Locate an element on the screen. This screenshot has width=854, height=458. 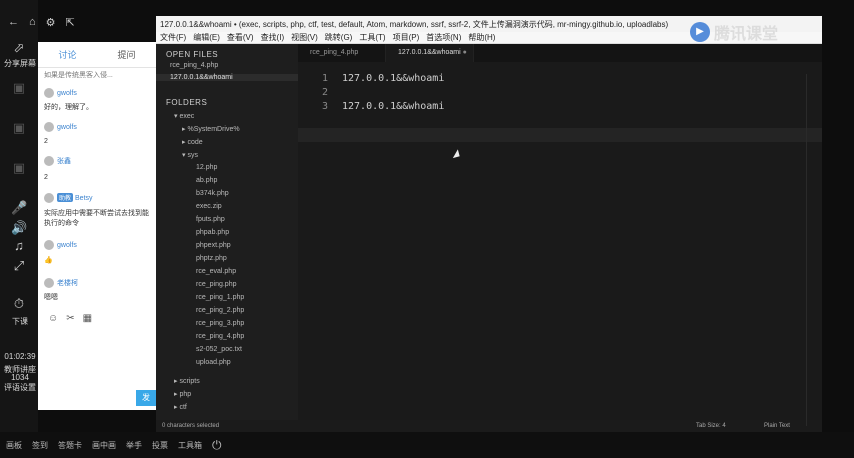
assistant-badge: 助教 is located at coordinates (65, 197).